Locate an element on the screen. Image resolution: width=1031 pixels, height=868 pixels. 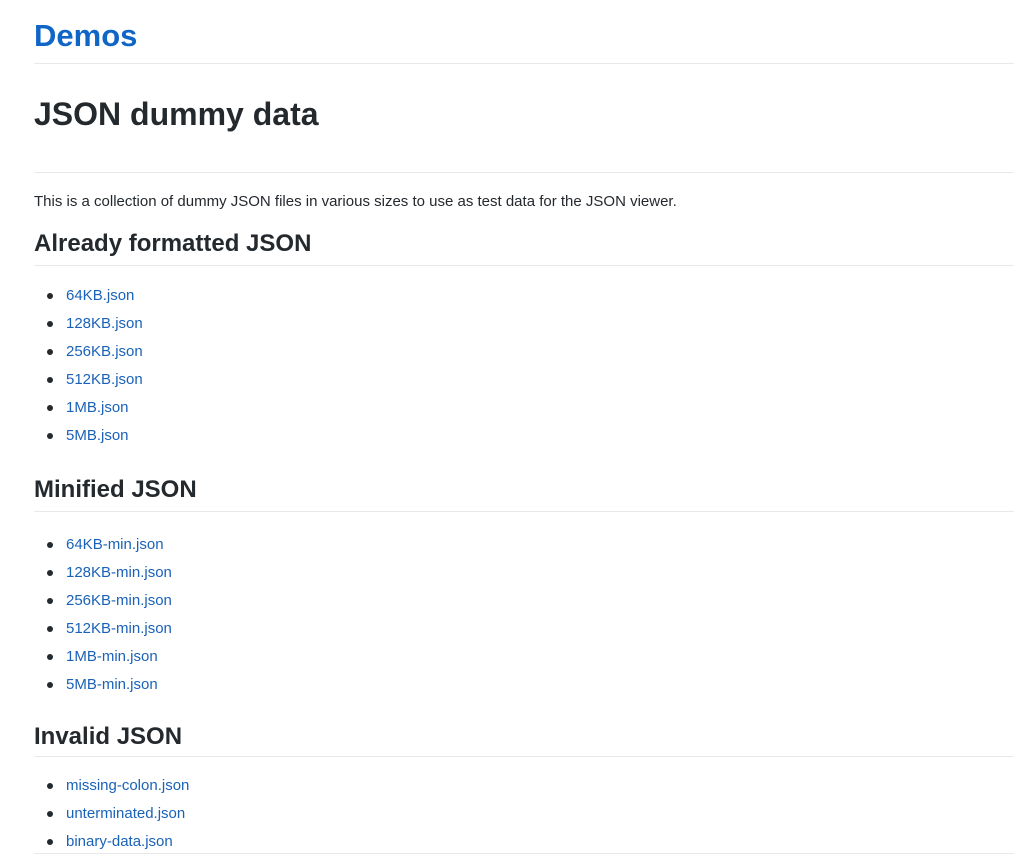
list-item: 5MB.json is located at coordinates (530, 436).